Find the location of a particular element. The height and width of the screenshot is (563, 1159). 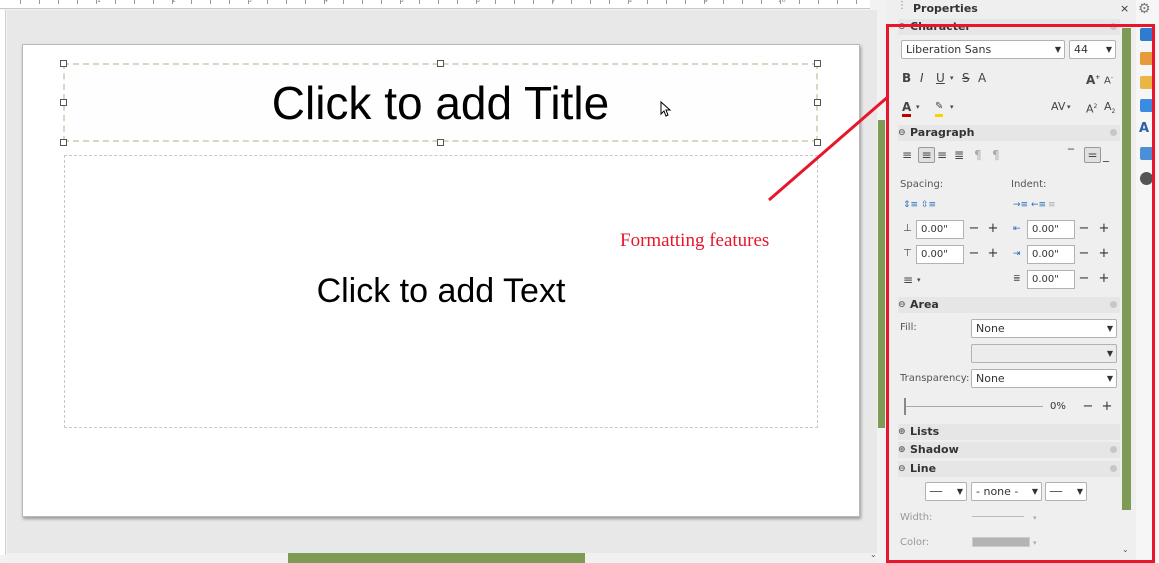

bold-icon: B is located at coordinates (906, 78).